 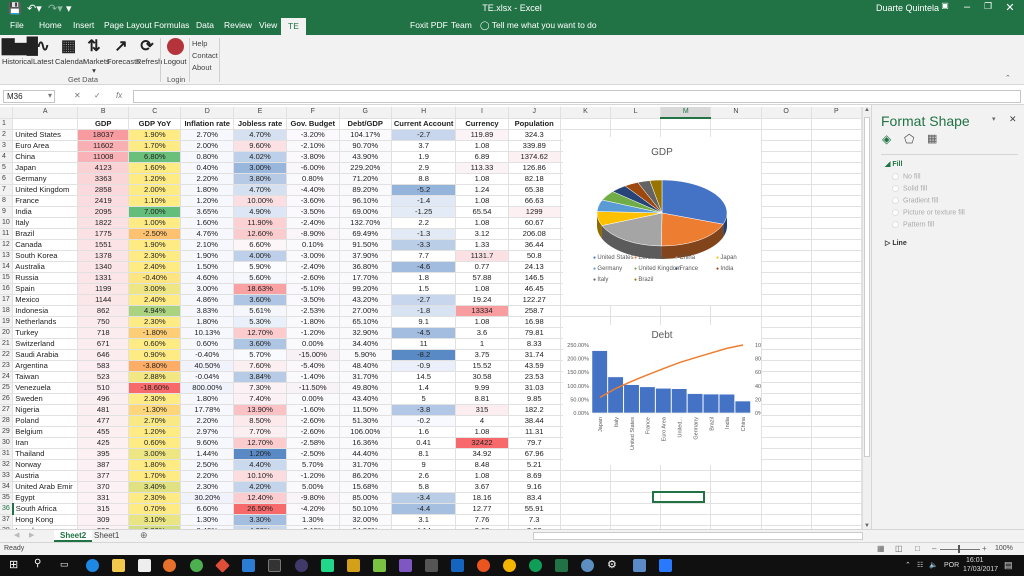 What do you see at coordinates (959, 549) in the screenshot?
I see `zoom-slider-thumb` at bounding box center [959, 549].